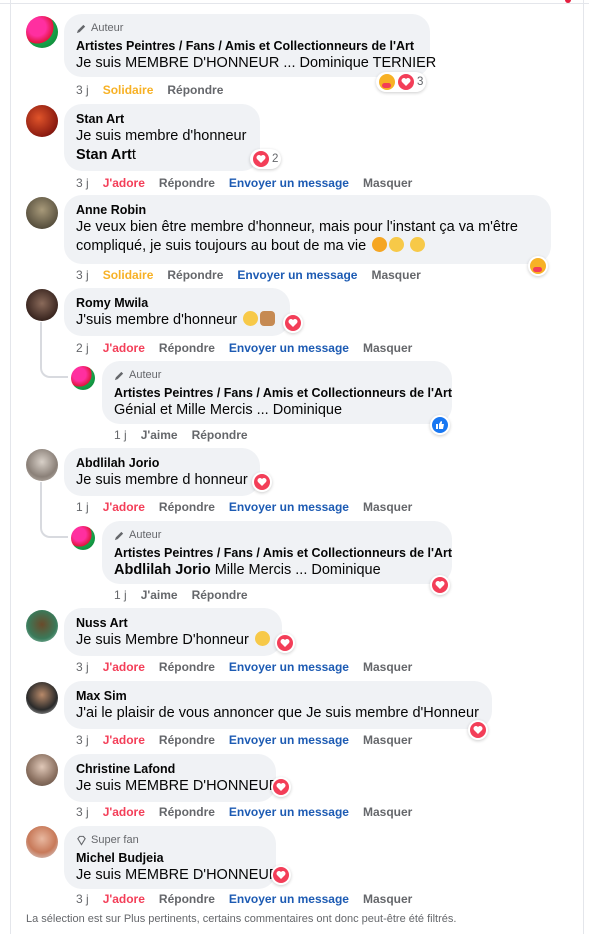 The height and width of the screenshot is (934, 589). I want to click on face-emoji-icon, so click(380, 244).